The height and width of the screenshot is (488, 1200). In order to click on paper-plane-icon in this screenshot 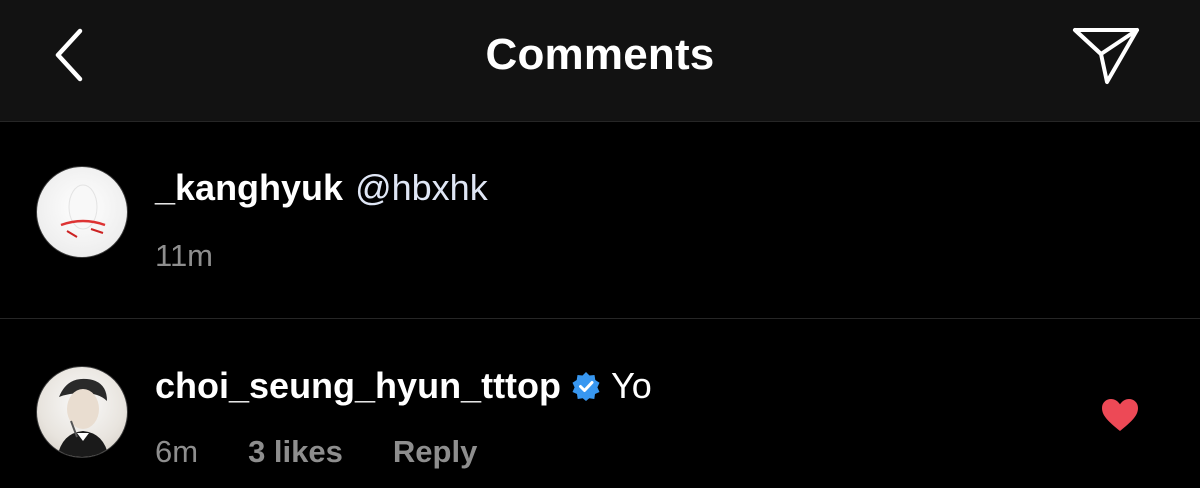, I will do `click(1106, 56)`.